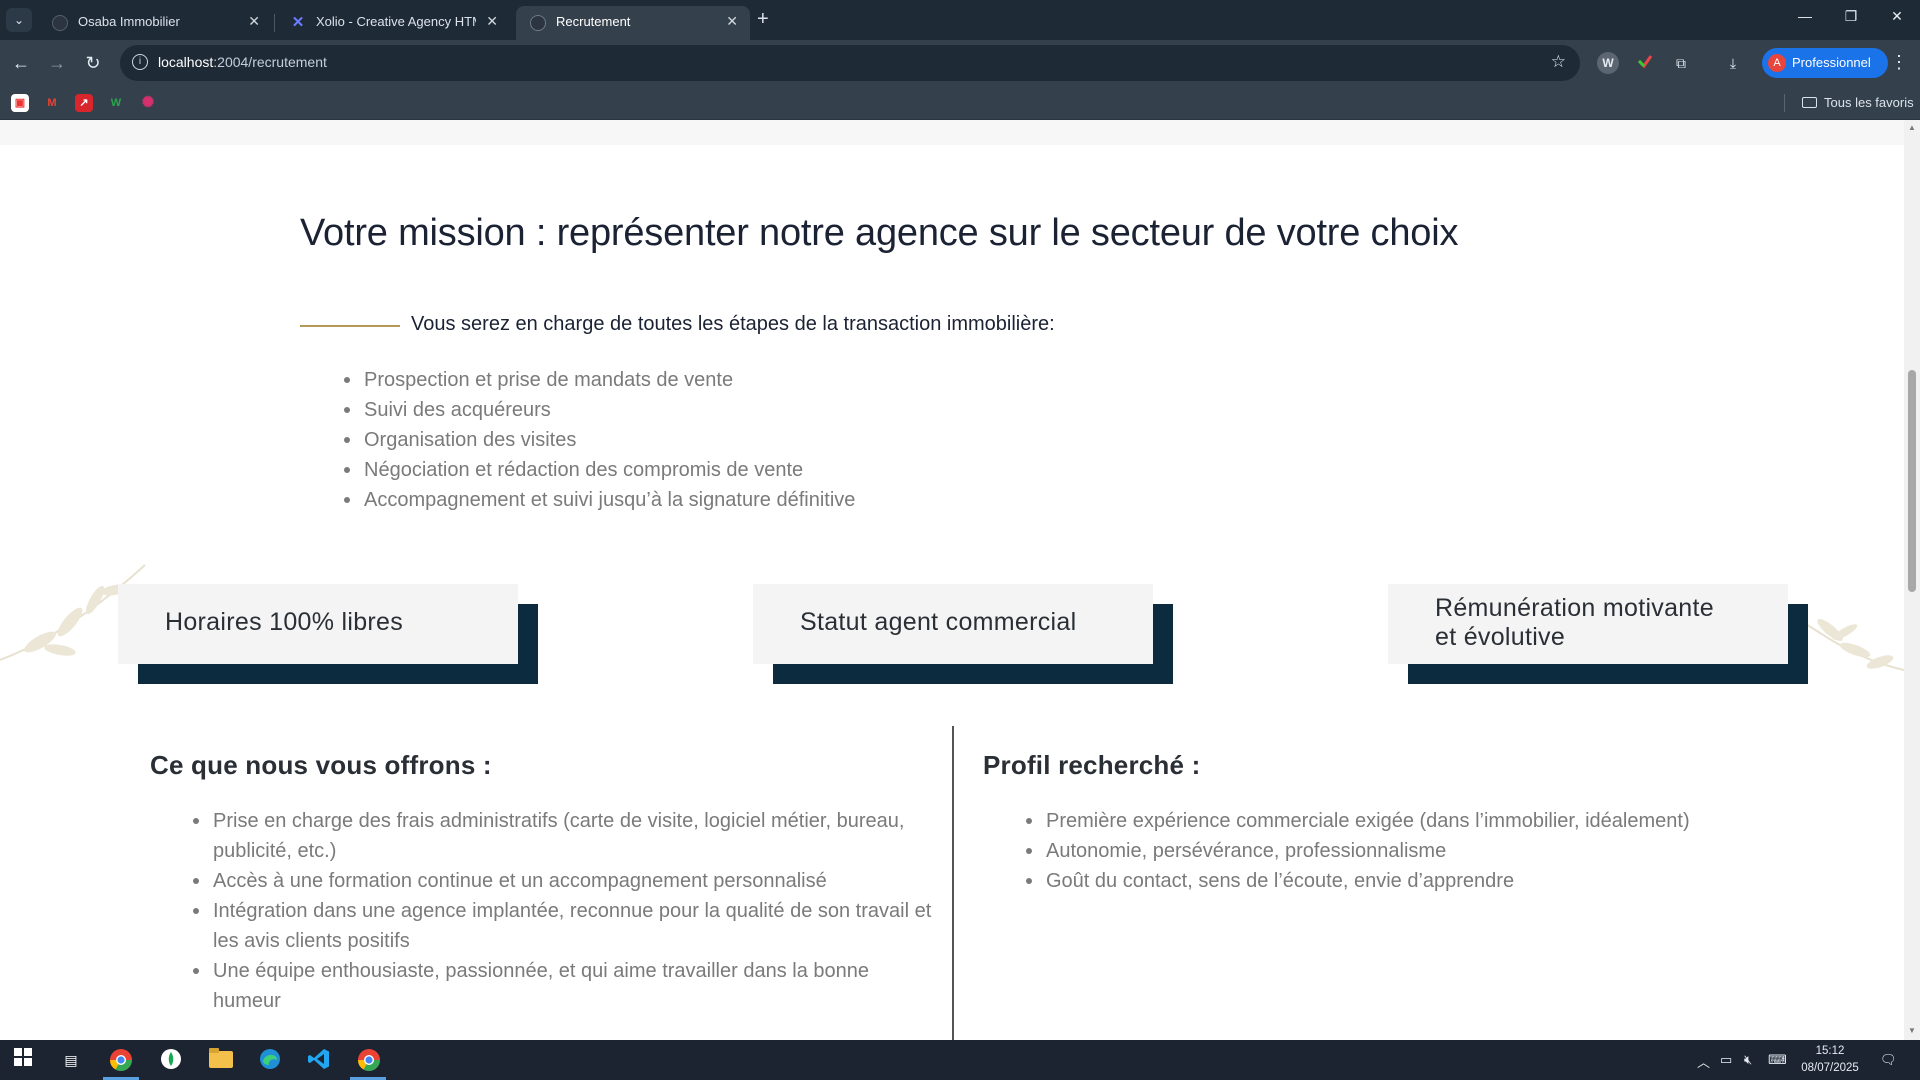  Describe the element at coordinates (284, 622) in the screenshot. I see `card-title: Horaires 100% libres` at that location.